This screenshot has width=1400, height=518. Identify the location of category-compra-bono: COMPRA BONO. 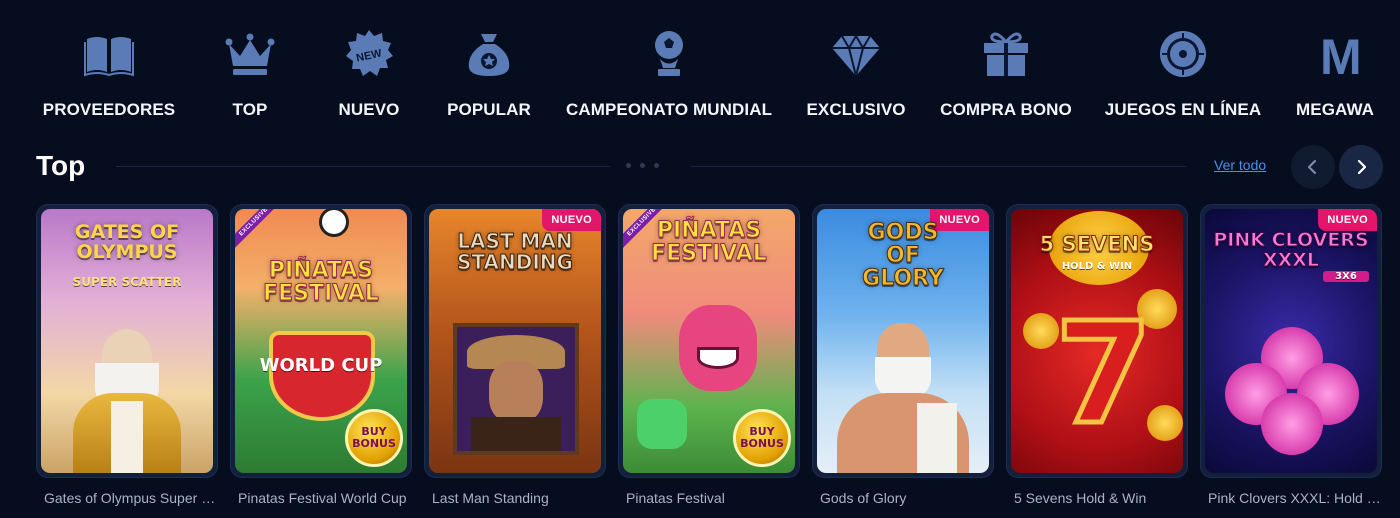
(1006, 81).